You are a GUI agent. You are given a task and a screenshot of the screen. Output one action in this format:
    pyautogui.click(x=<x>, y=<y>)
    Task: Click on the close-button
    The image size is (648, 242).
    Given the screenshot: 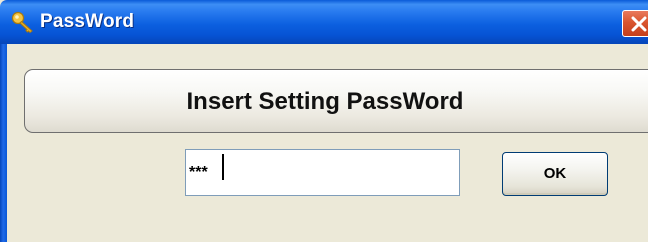 What is the action you would take?
    pyautogui.click(x=635, y=23)
    